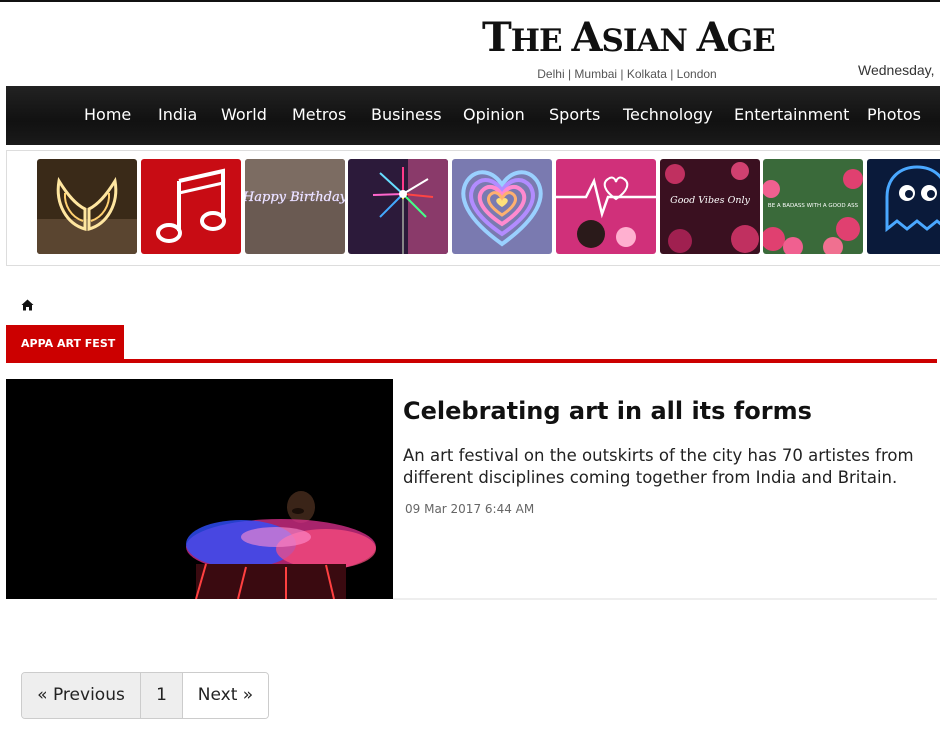 The height and width of the screenshot is (736, 940). What do you see at coordinates (191, 206) in the screenshot?
I see `ad-tile-music-note` at bounding box center [191, 206].